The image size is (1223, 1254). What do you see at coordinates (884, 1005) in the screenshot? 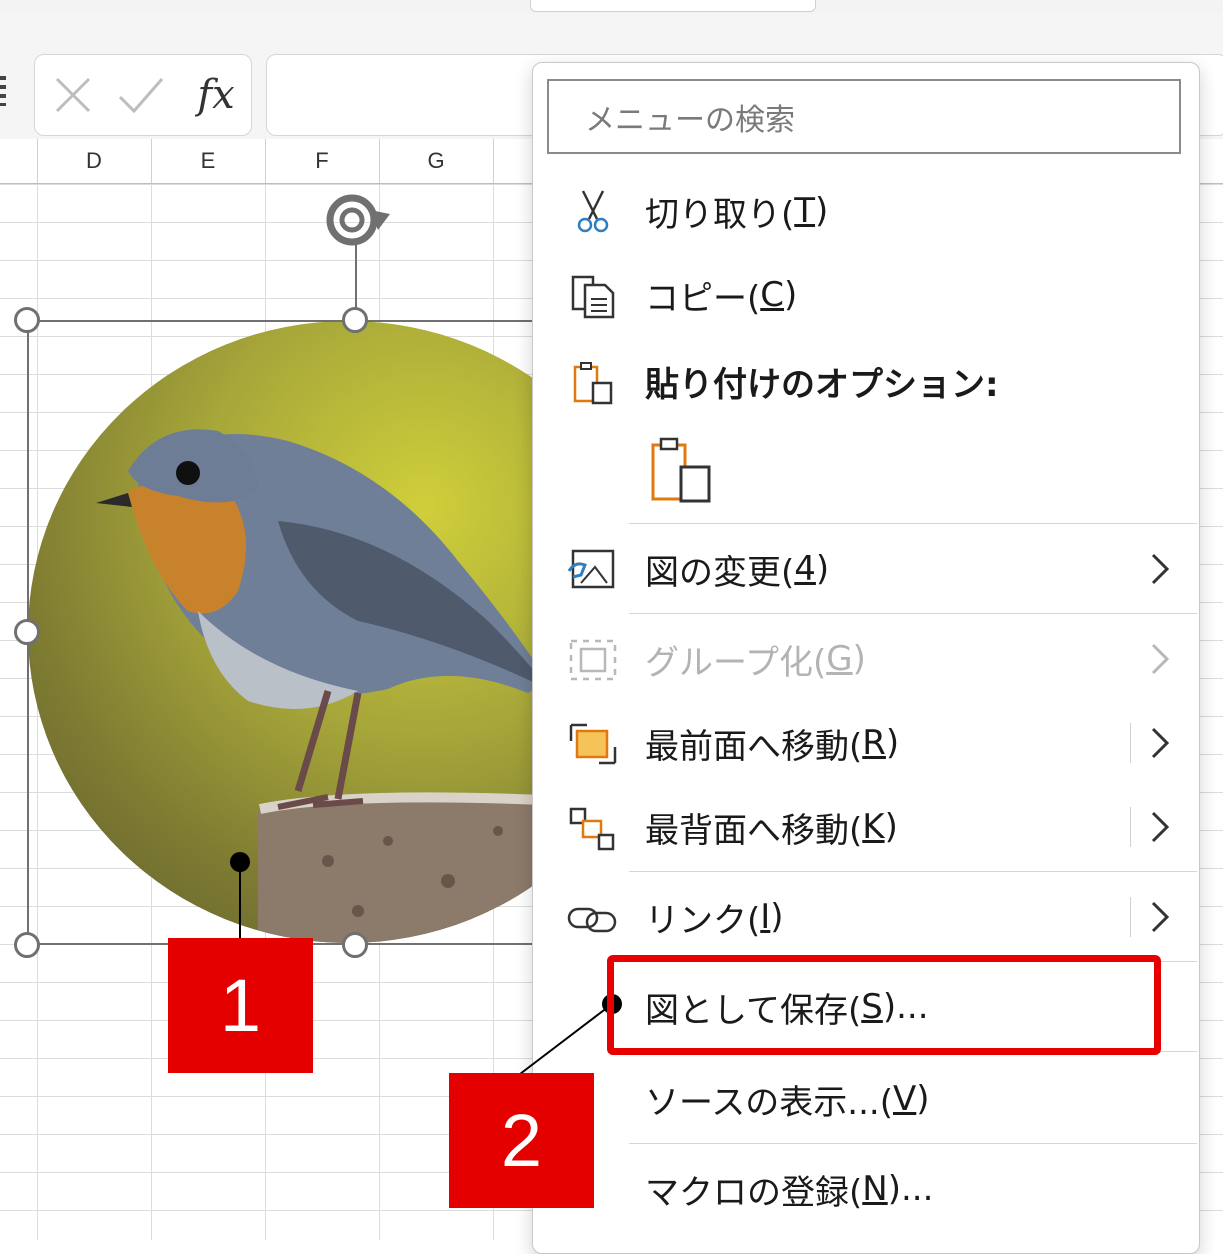
I see `highlight-box` at bounding box center [884, 1005].